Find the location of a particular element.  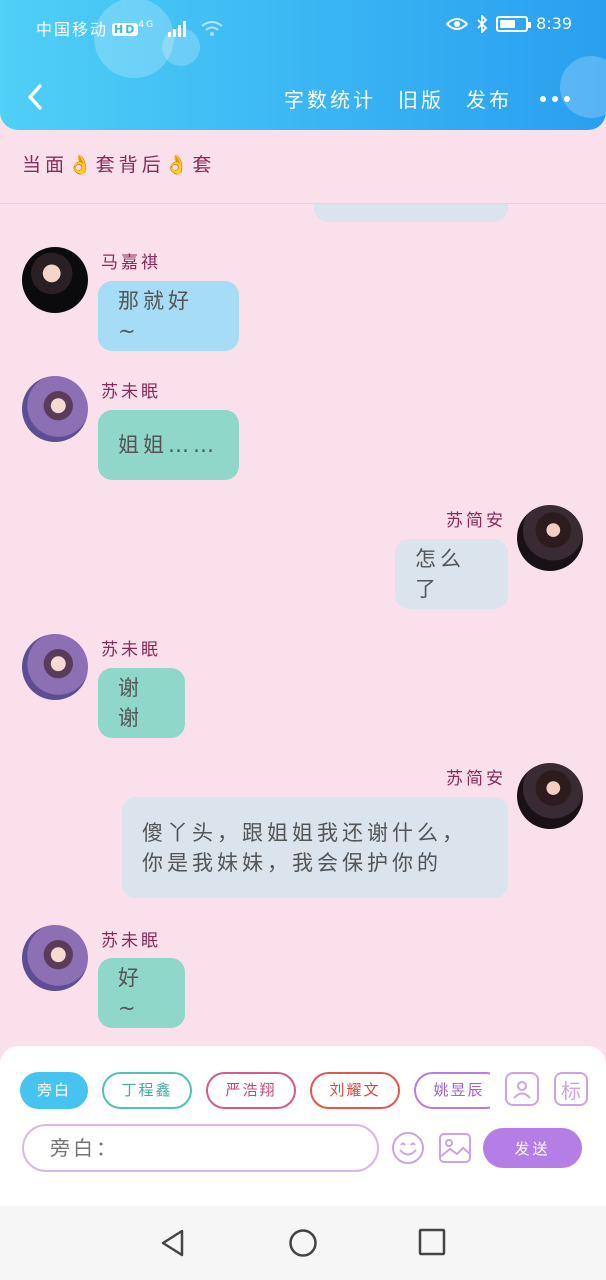

chat-title: 当面👌套背后👌套 is located at coordinates (119, 165).